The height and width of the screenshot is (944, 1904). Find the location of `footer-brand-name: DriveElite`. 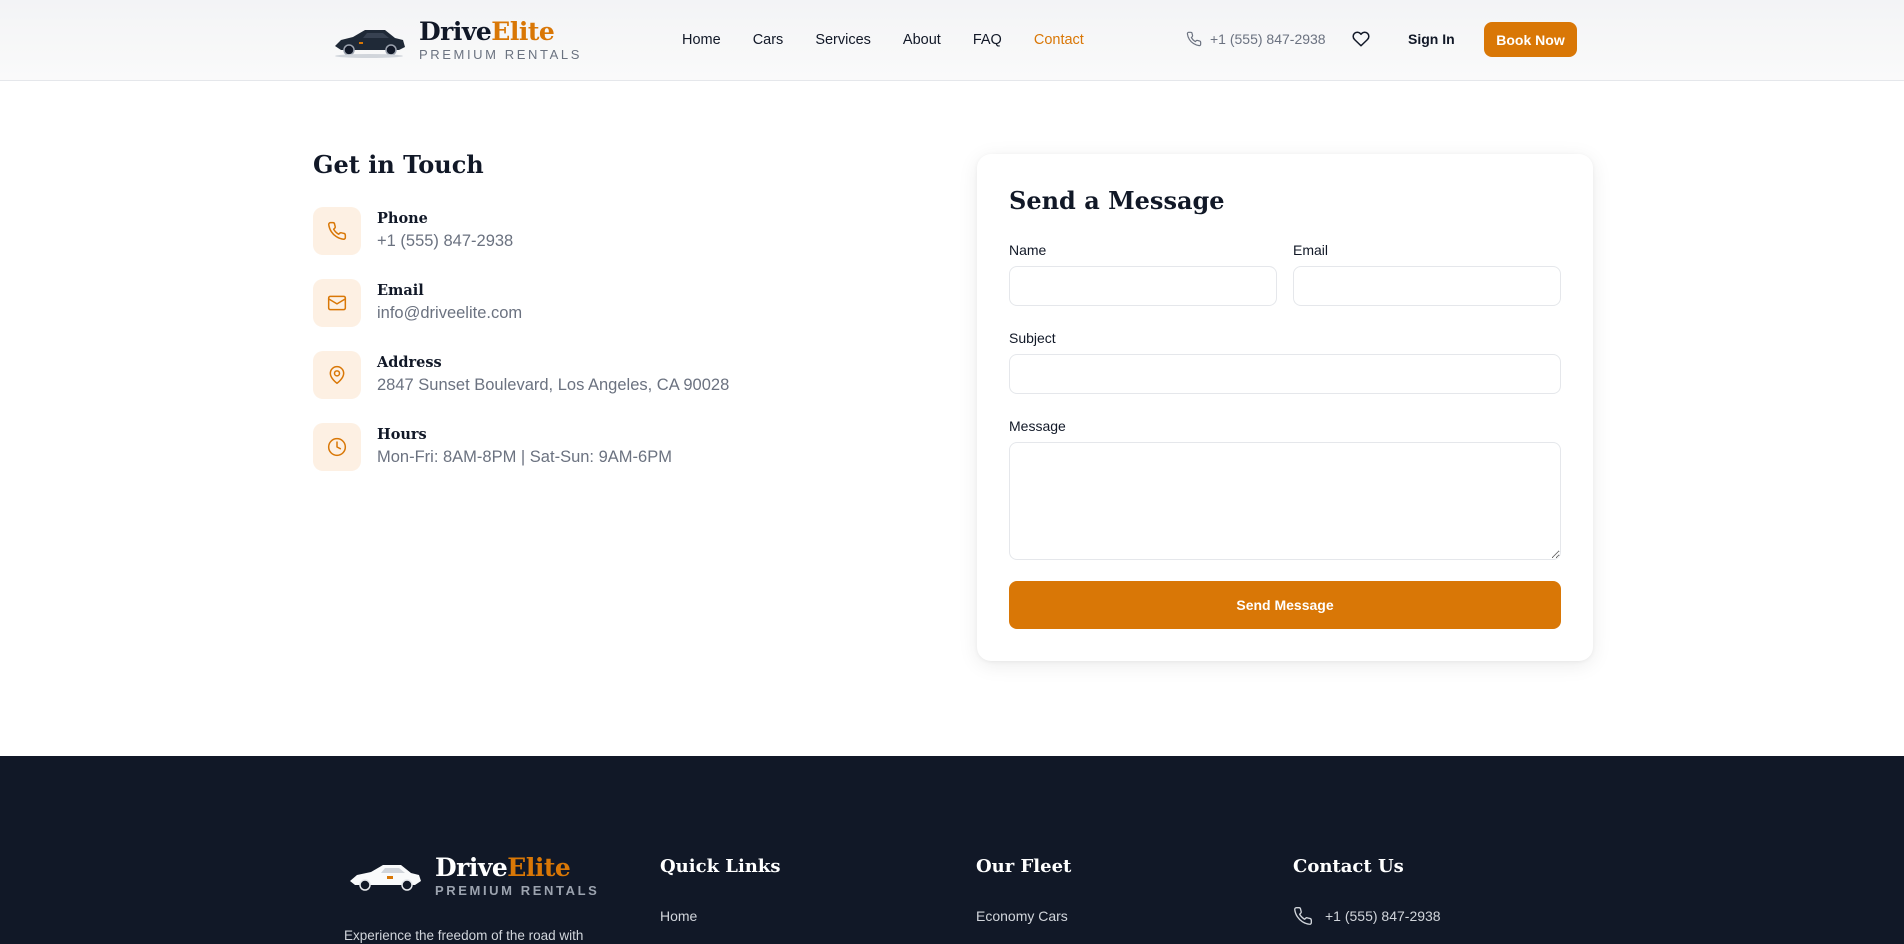

footer-brand-name: DriveElite is located at coordinates (517, 868).